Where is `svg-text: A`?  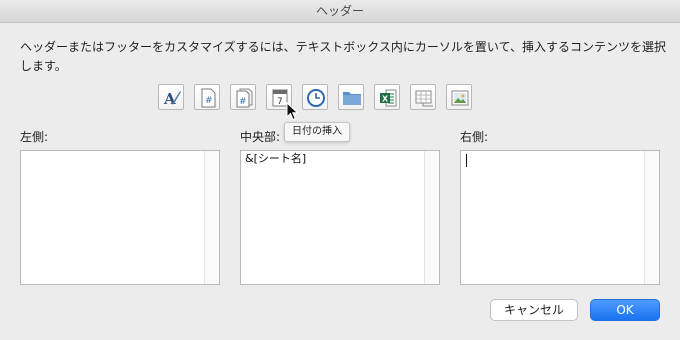 svg-text: A is located at coordinates (169, 99).